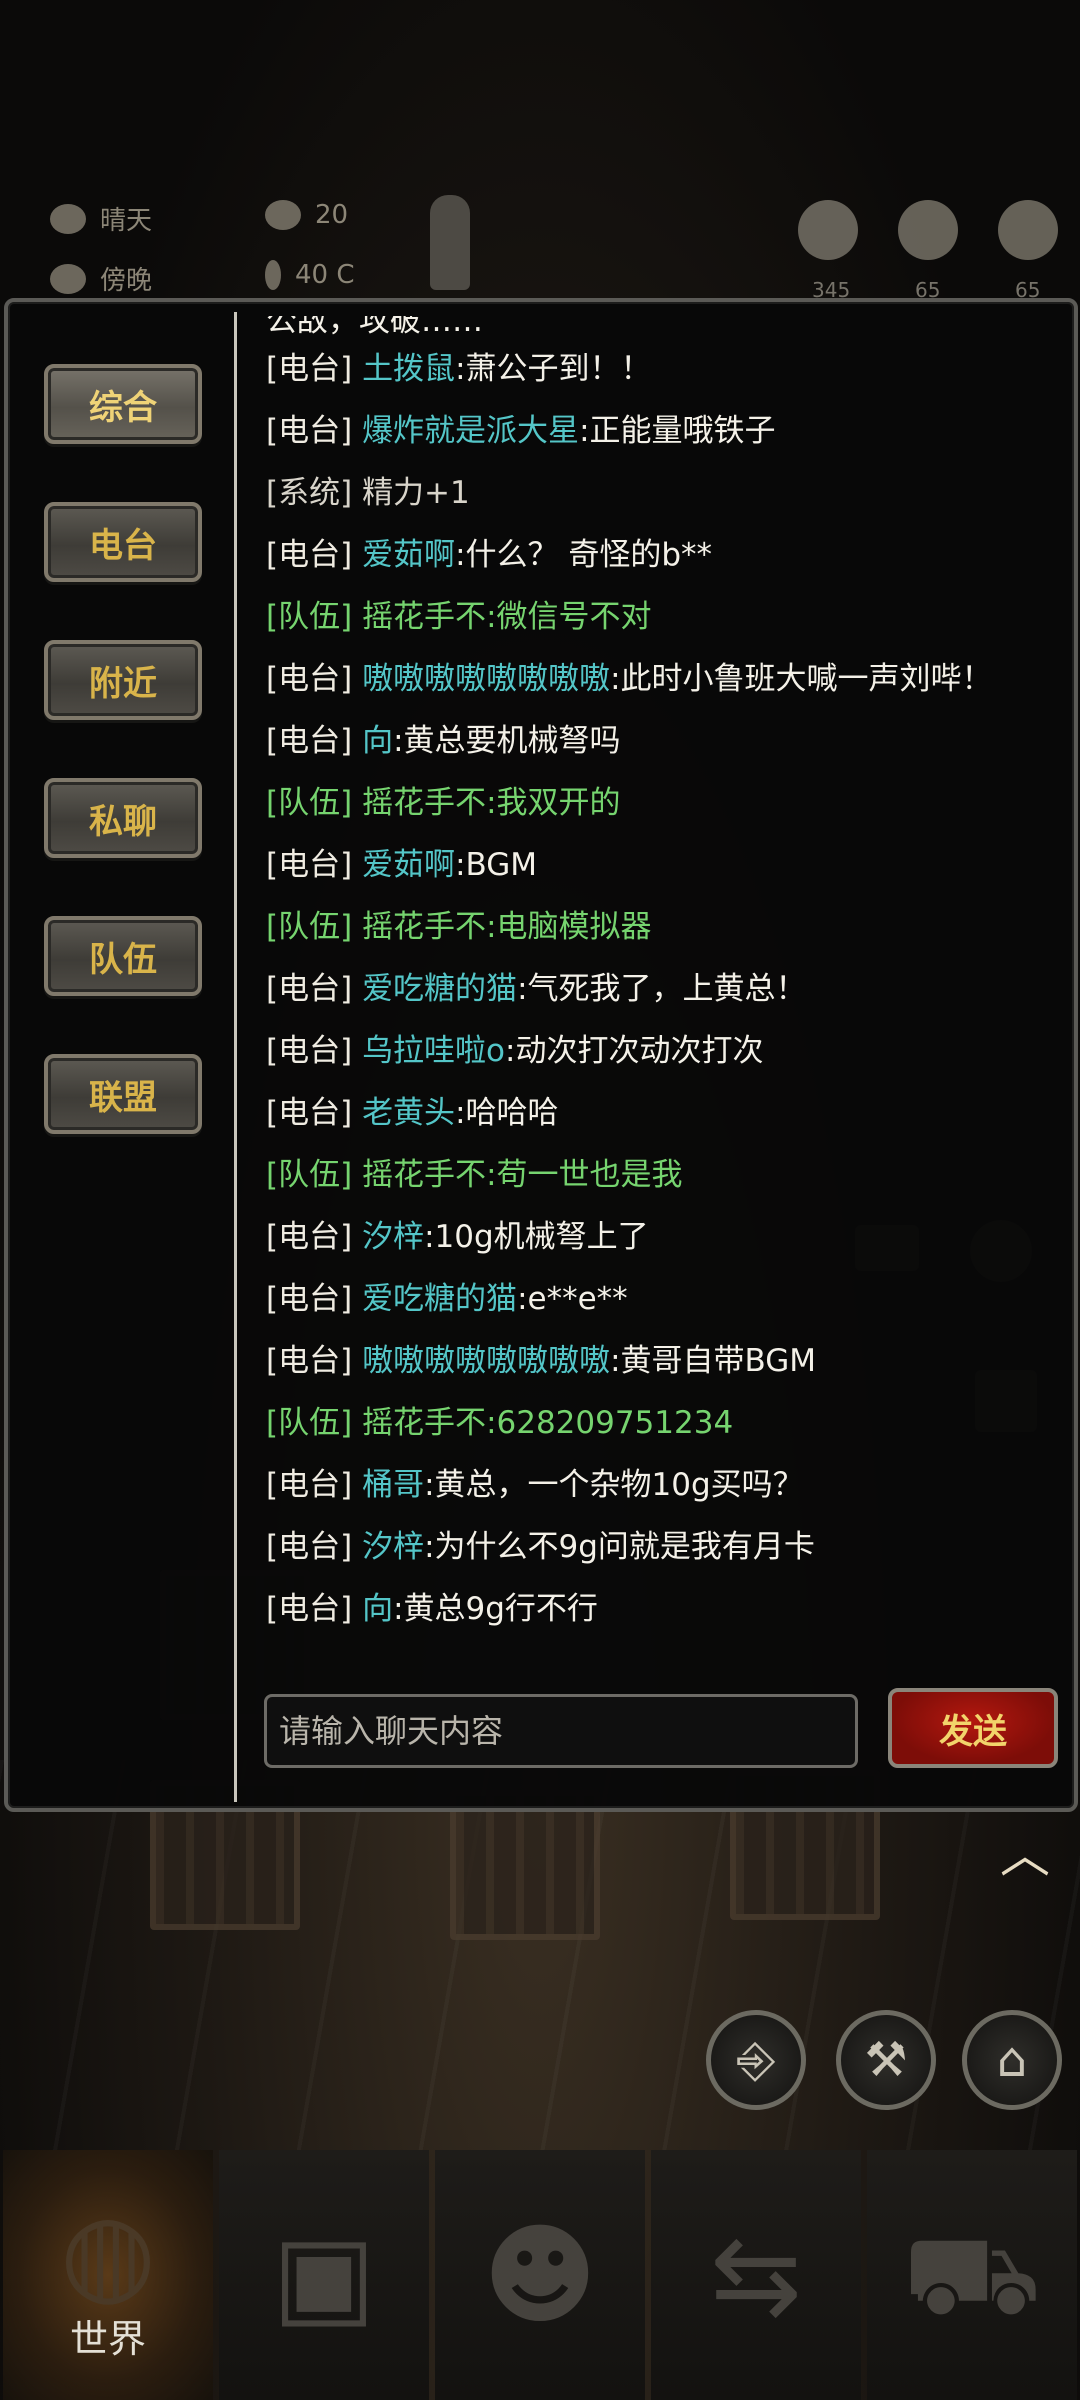 This screenshot has height=2400, width=1080. Describe the element at coordinates (572, 1299) in the screenshot. I see `message-text: :e**e**` at that location.